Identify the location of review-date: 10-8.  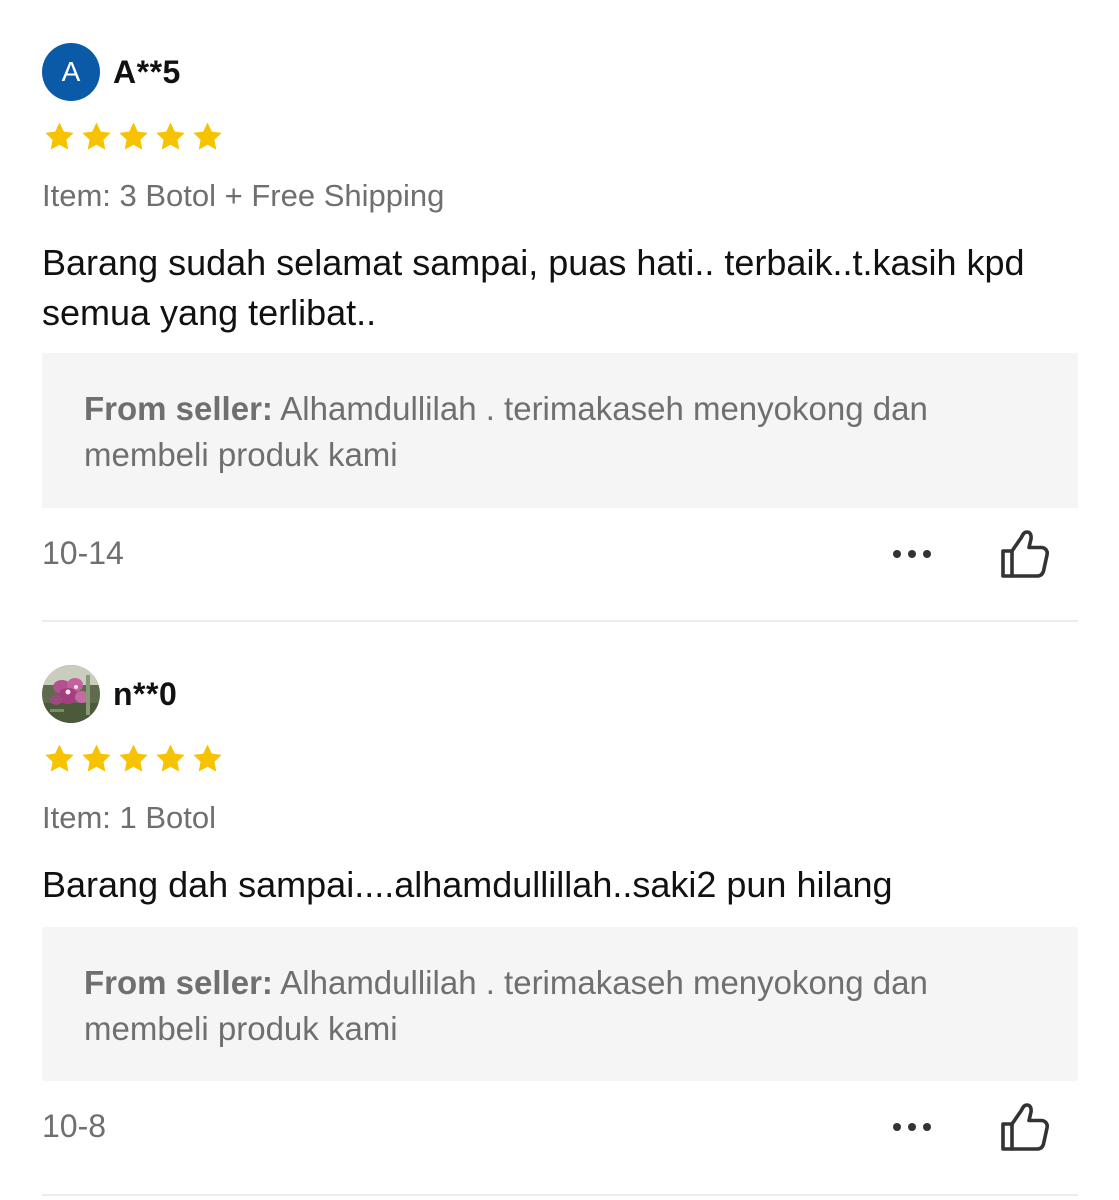
(74, 1126).